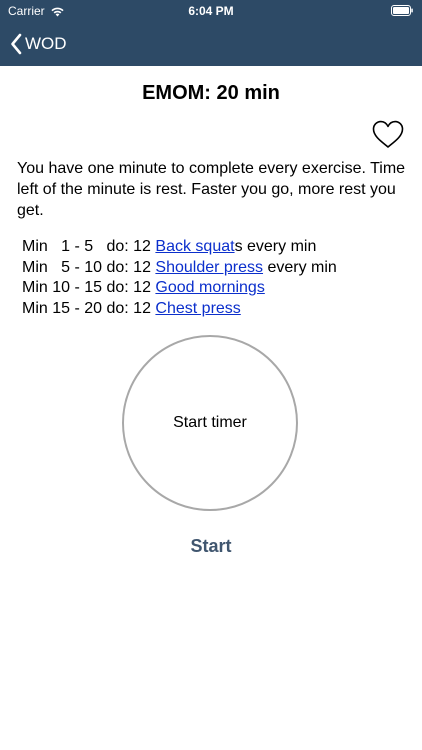 The width and height of the screenshot is (422, 750). What do you see at coordinates (209, 287) in the screenshot?
I see `exercise-link-good-mornings: Good mornings` at bounding box center [209, 287].